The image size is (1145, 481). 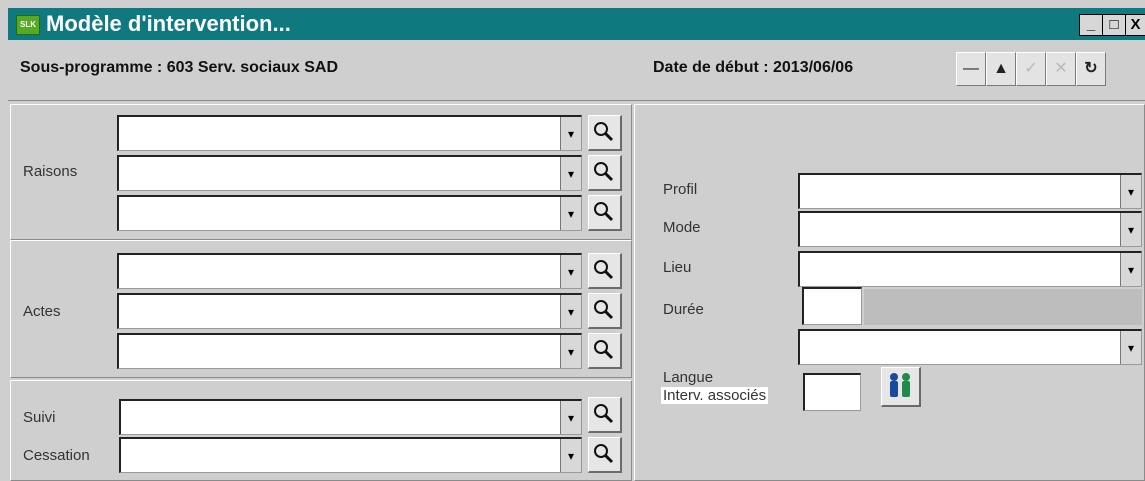 I want to click on subprogram-text: Sous-programme : 603 Serv. sociaux SAD, so click(x=179, y=67).